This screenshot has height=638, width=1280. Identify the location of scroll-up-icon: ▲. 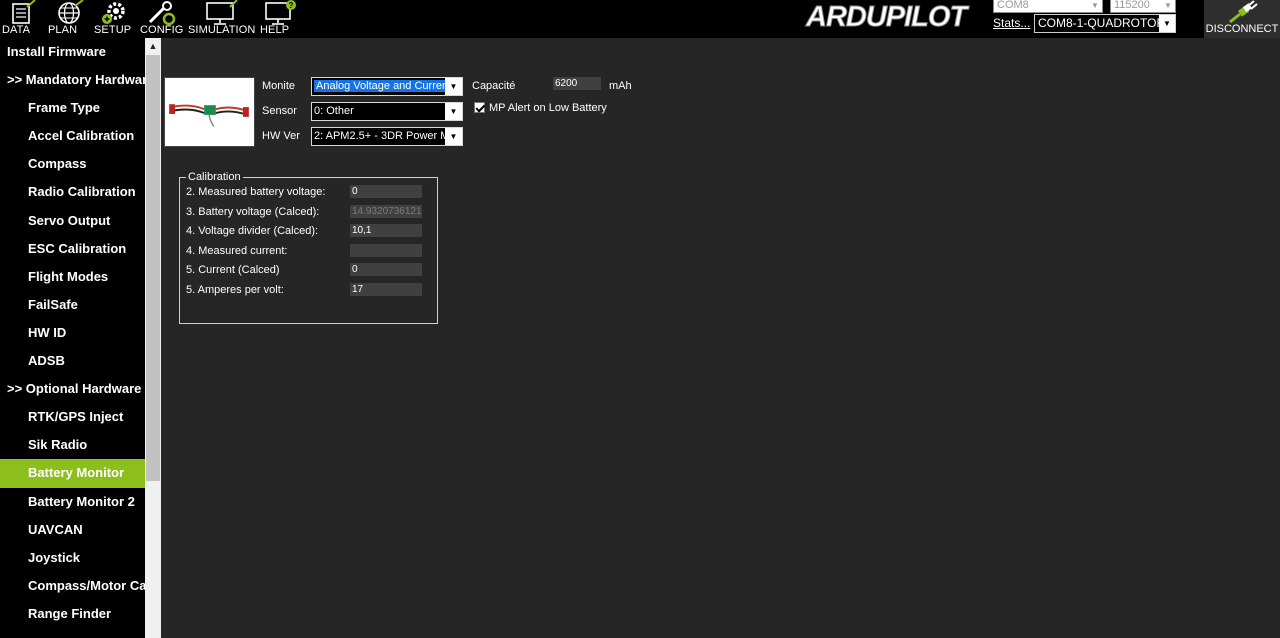
(153, 46).